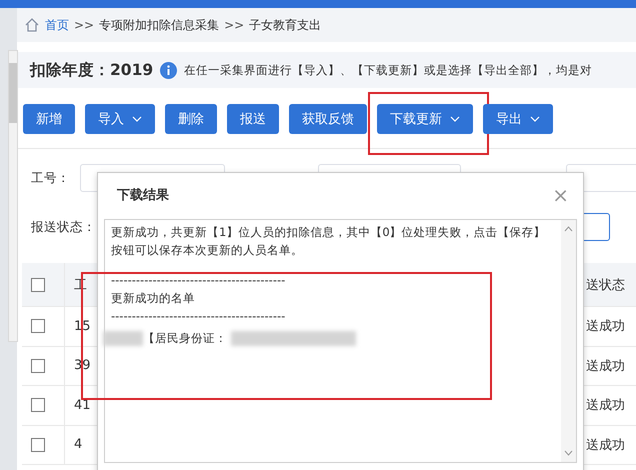 Image resolution: width=636 pixels, height=470 pixels. I want to click on toolbar-button: 获取反馈, so click(328, 119).